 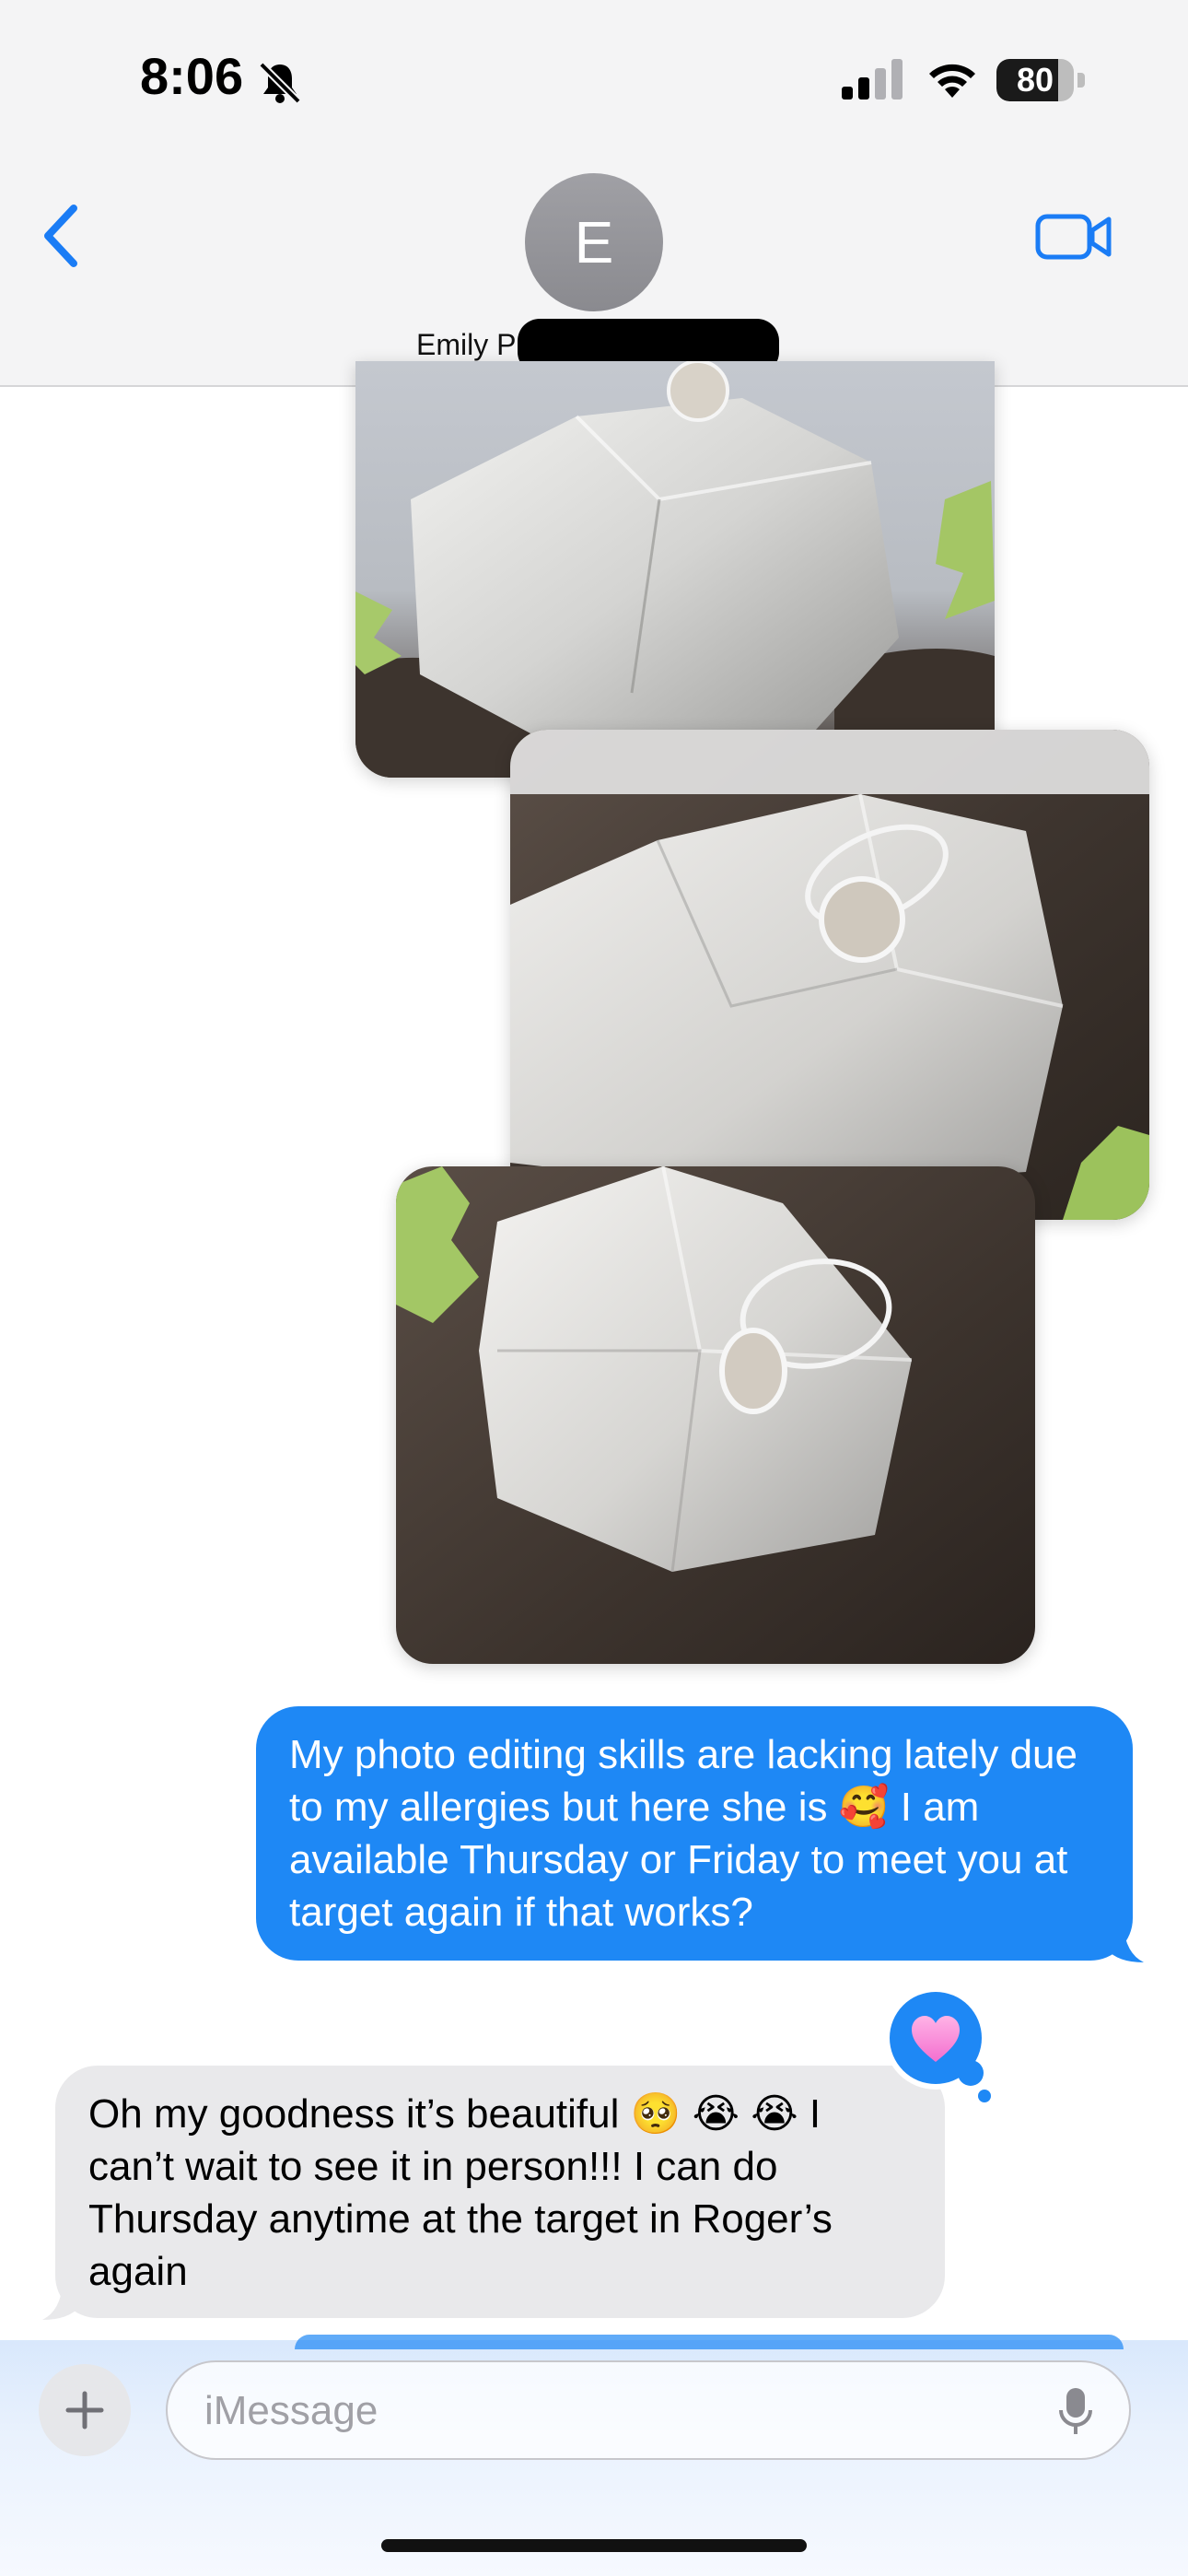 What do you see at coordinates (594, 78) in the screenshot?
I see `status-bar: 8:06 80` at bounding box center [594, 78].